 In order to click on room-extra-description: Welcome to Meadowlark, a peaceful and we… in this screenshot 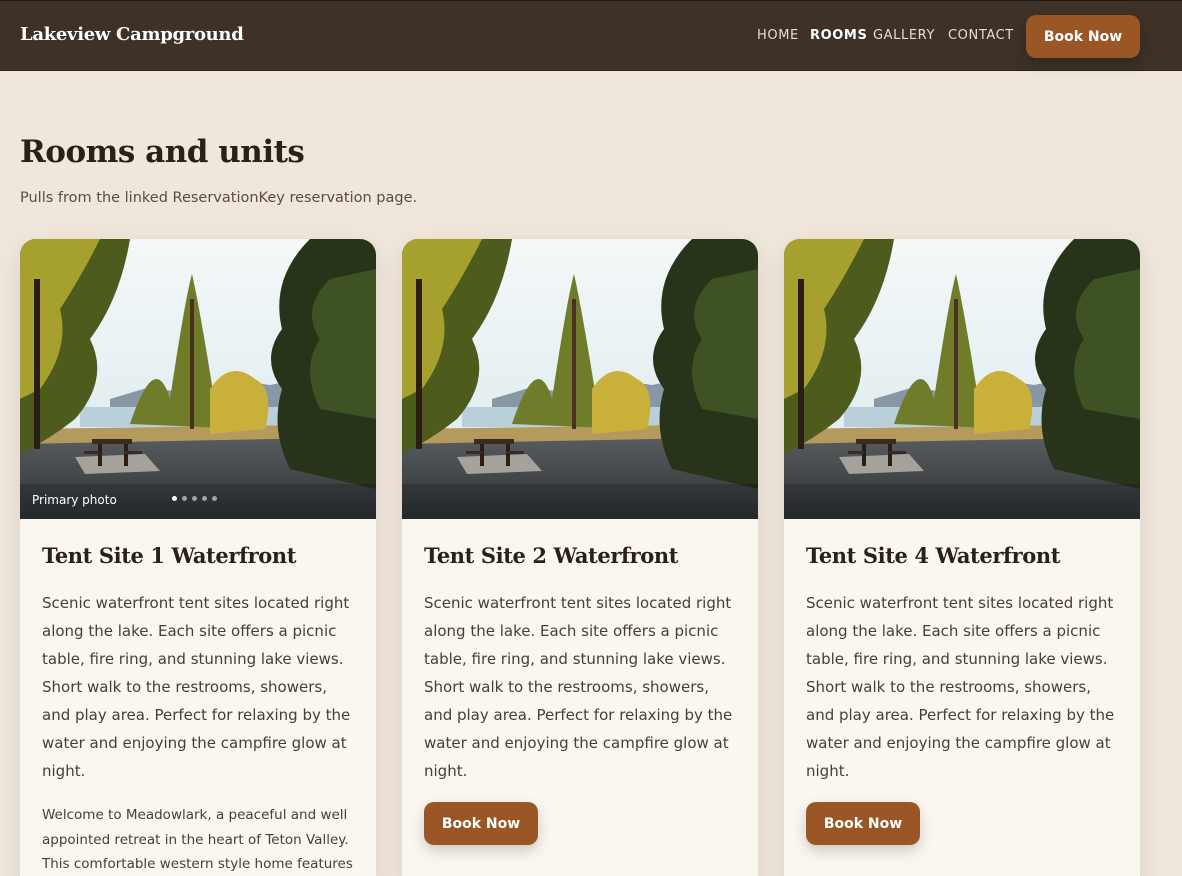, I will do `click(197, 839)`.